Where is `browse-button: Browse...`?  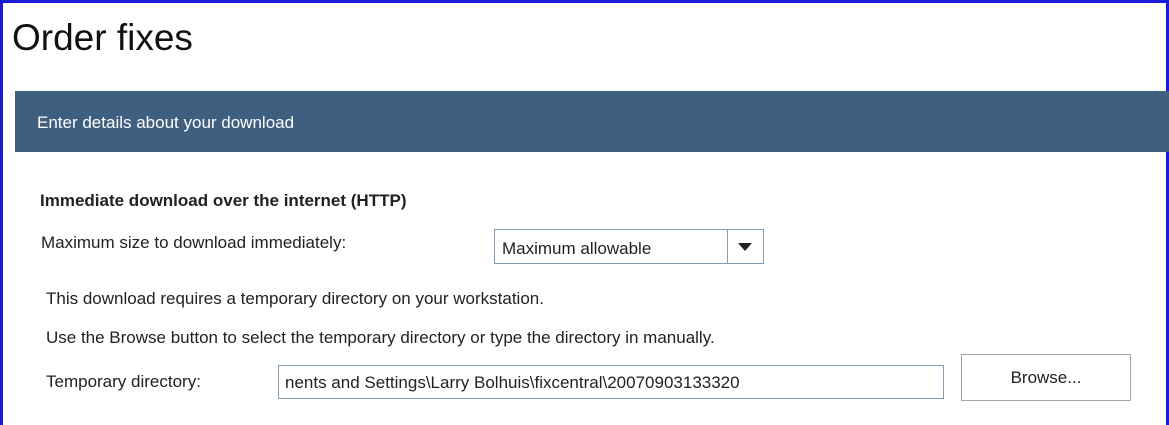
browse-button: Browse... is located at coordinates (1046, 377).